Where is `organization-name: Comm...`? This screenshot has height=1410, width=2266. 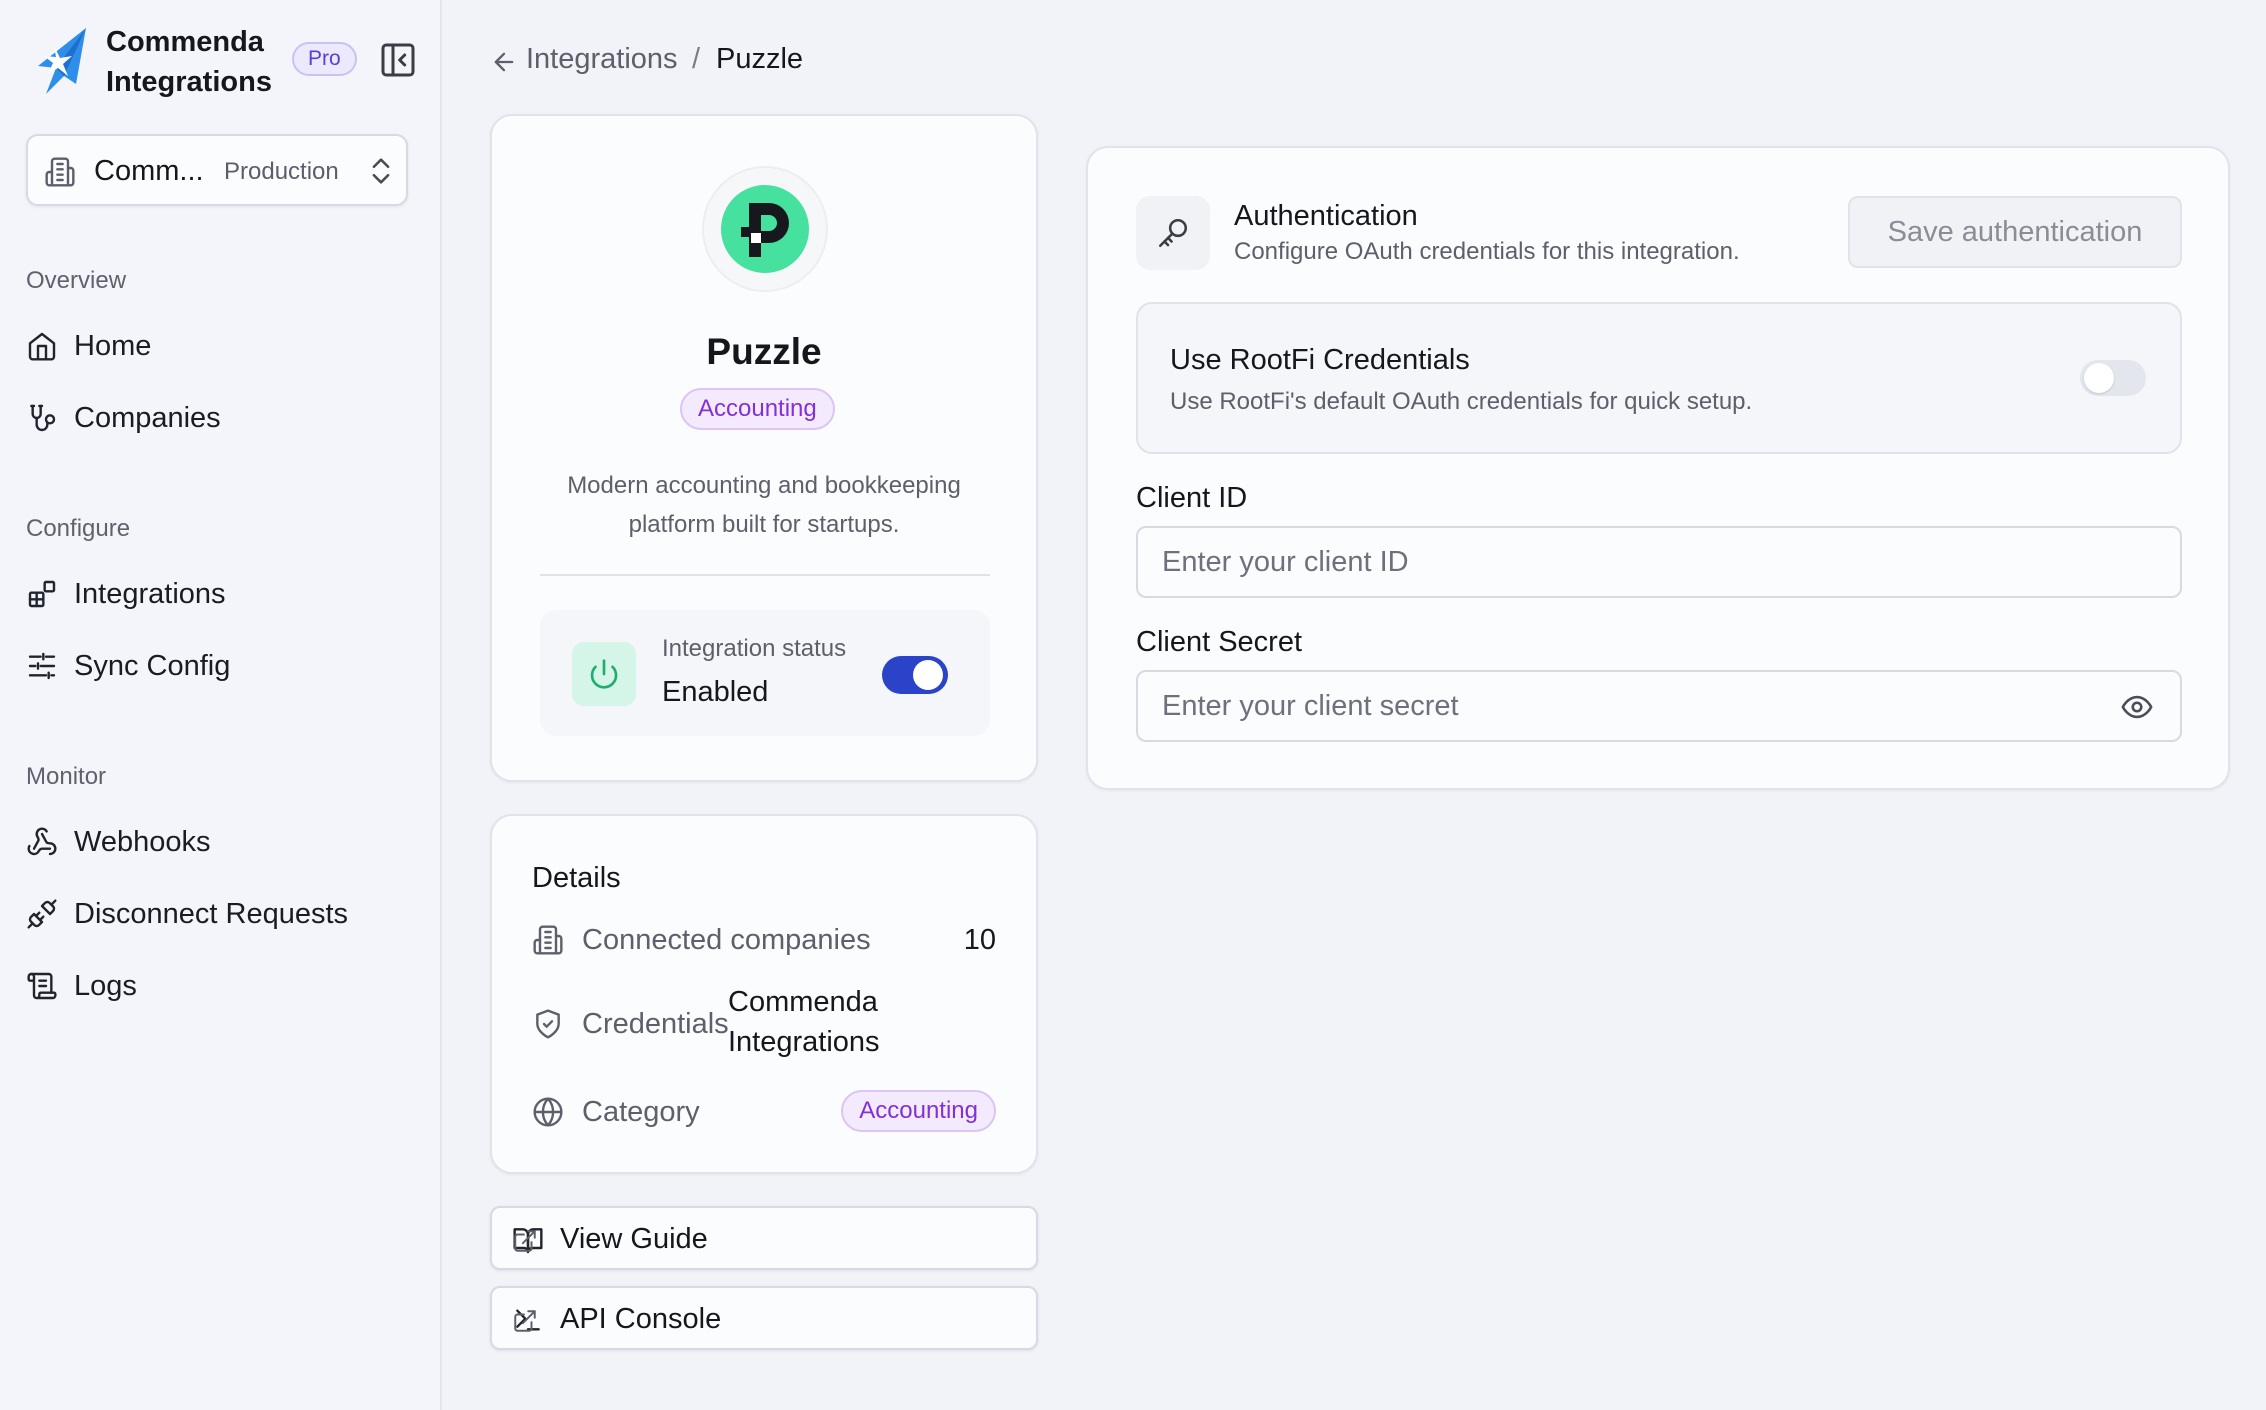
organization-name: Comm... is located at coordinates (149, 171).